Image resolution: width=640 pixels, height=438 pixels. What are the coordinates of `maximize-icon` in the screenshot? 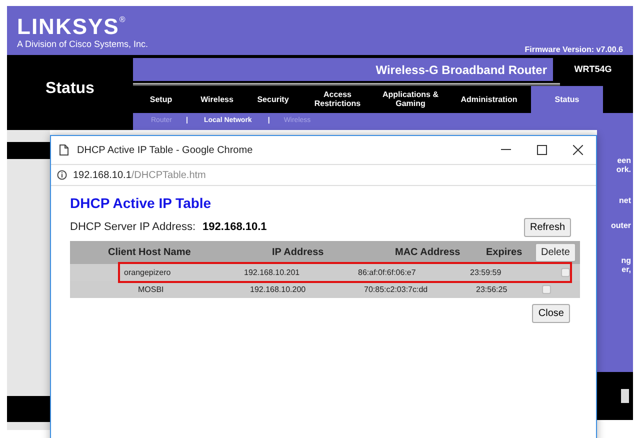 It's located at (542, 150).